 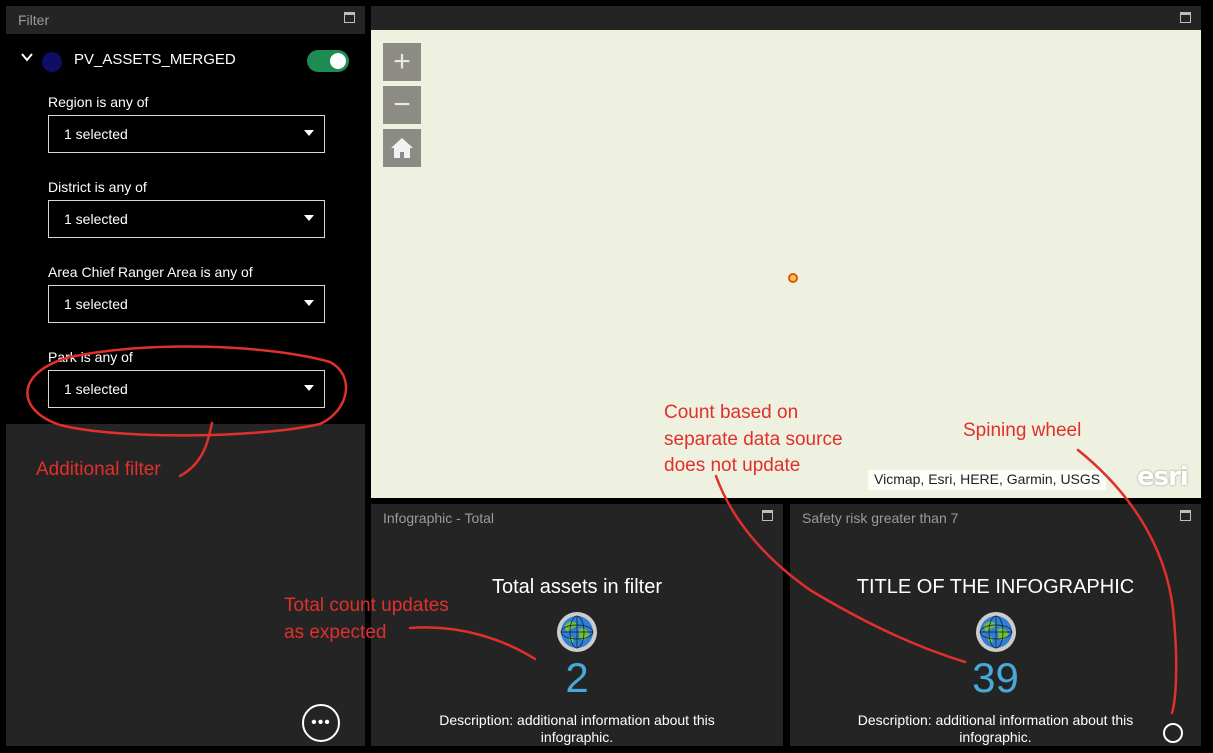 What do you see at coordinates (880, 518) in the screenshot?
I see `infographic-safety-panel-title: Safety risk greater than 7` at bounding box center [880, 518].